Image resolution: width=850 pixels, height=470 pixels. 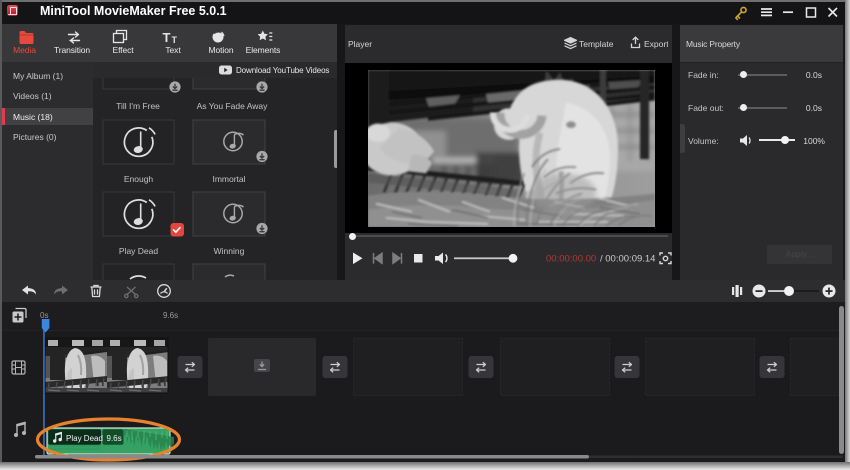 What do you see at coordinates (596, 44) in the screenshot?
I see `svg-text: Template` at bounding box center [596, 44].